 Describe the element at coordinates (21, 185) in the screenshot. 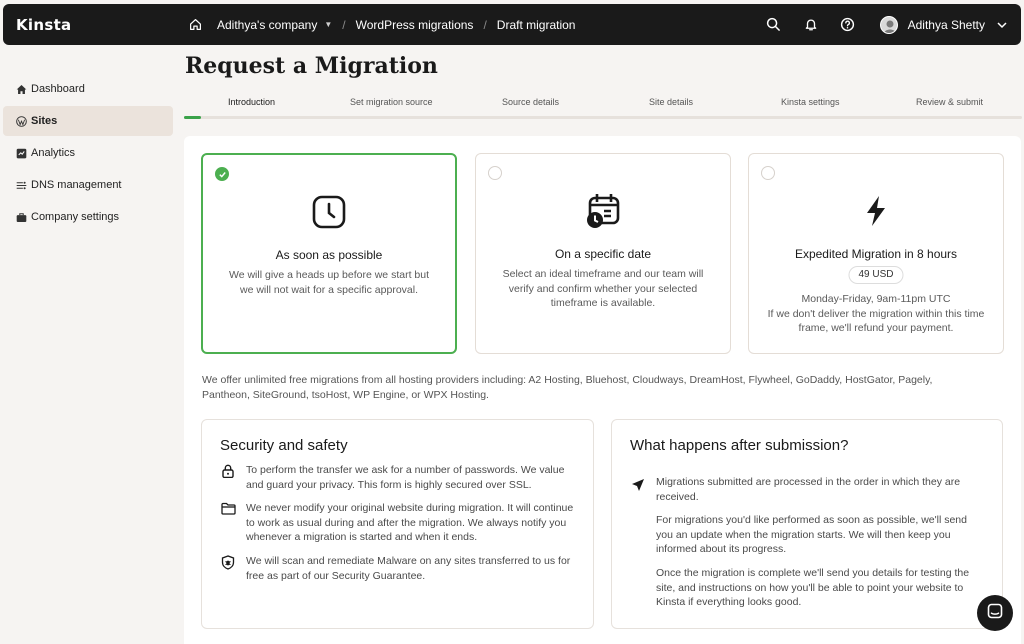

I see `dns-icon` at that location.